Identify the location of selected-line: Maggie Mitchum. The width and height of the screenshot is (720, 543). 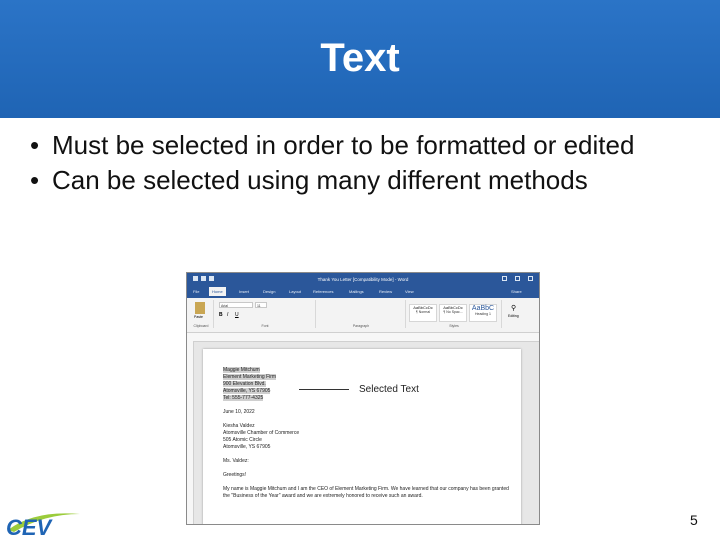
(241, 370).